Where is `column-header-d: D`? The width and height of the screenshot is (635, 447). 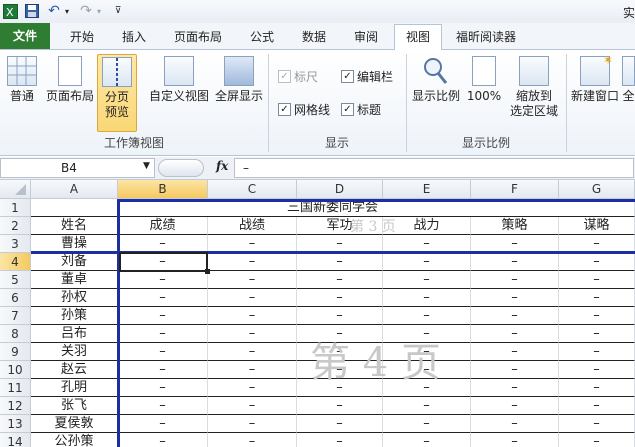
column-header-d: D is located at coordinates (340, 189).